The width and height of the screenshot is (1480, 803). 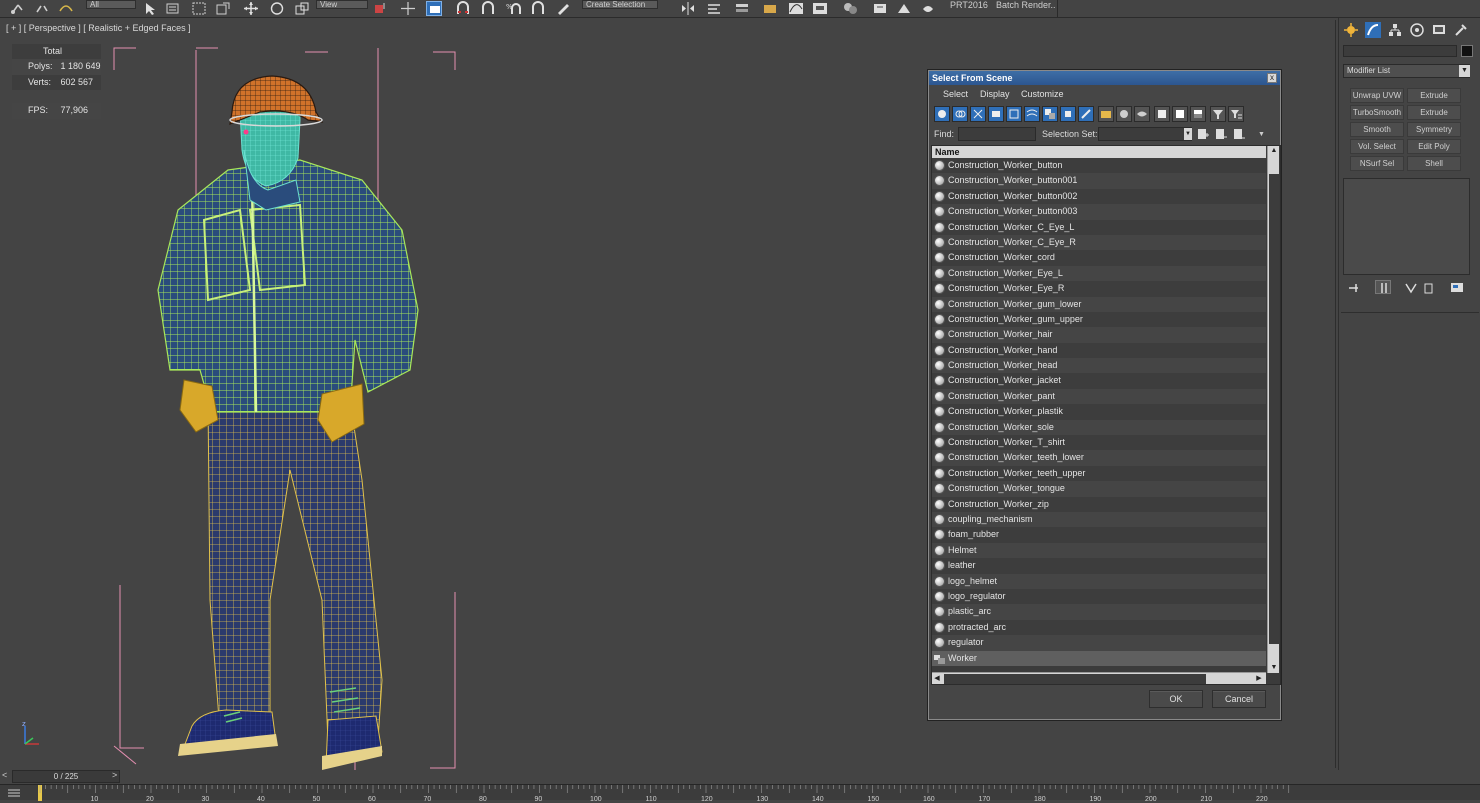 I want to click on render-setup-icon, so click(x=880, y=8).